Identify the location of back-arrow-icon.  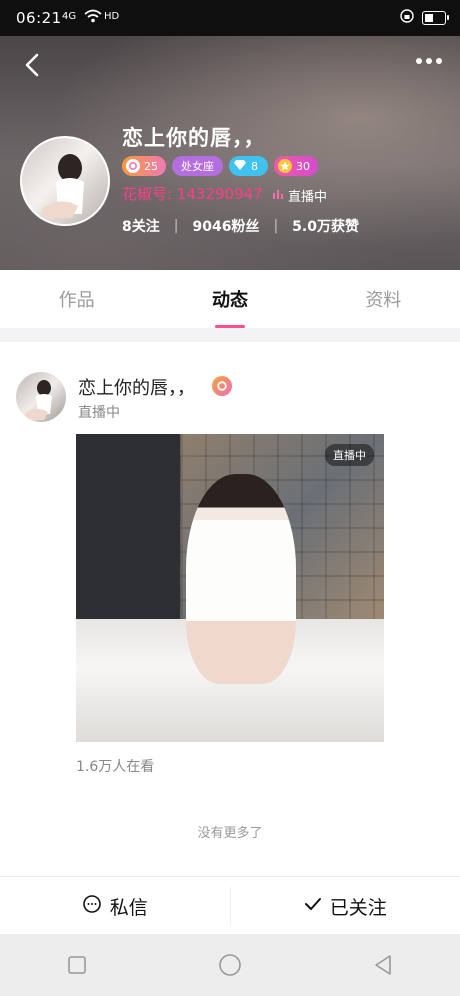
(33, 65).